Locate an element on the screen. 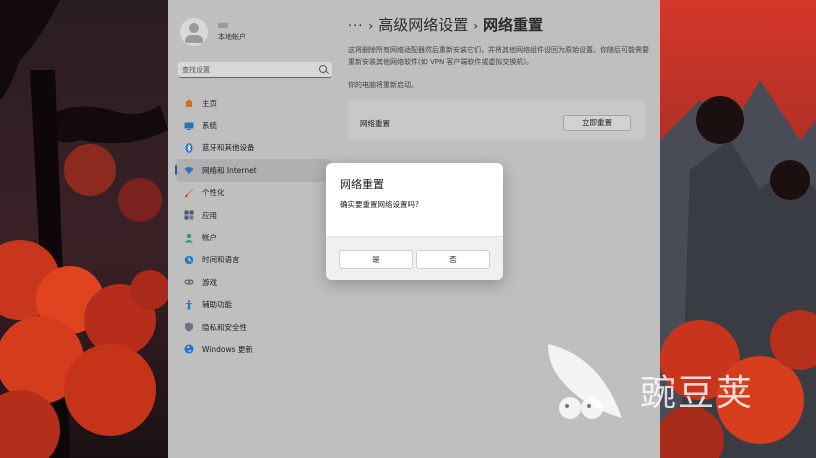 This screenshot has width=816, height=458. dialog-title: 网络重置 is located at coordinates (362, 184).